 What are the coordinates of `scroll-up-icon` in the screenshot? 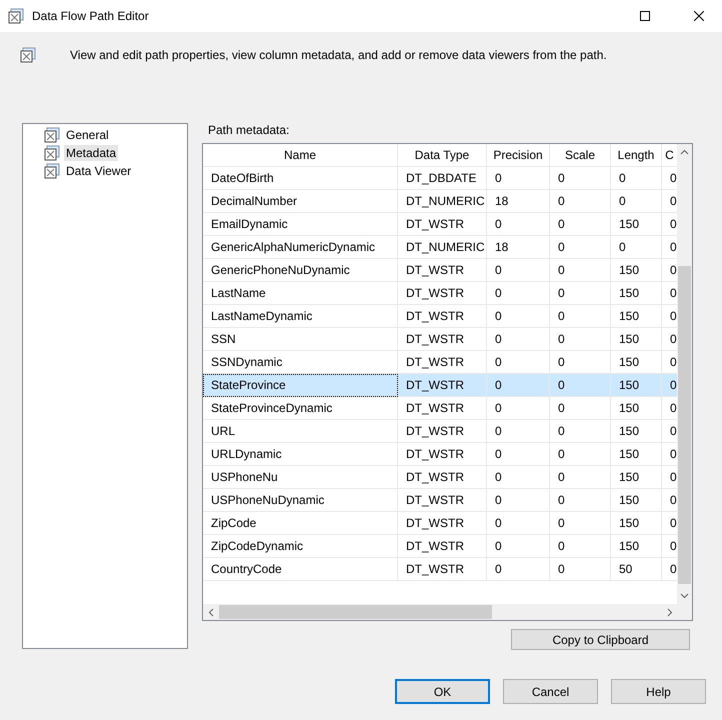 It's located at (684, 152).